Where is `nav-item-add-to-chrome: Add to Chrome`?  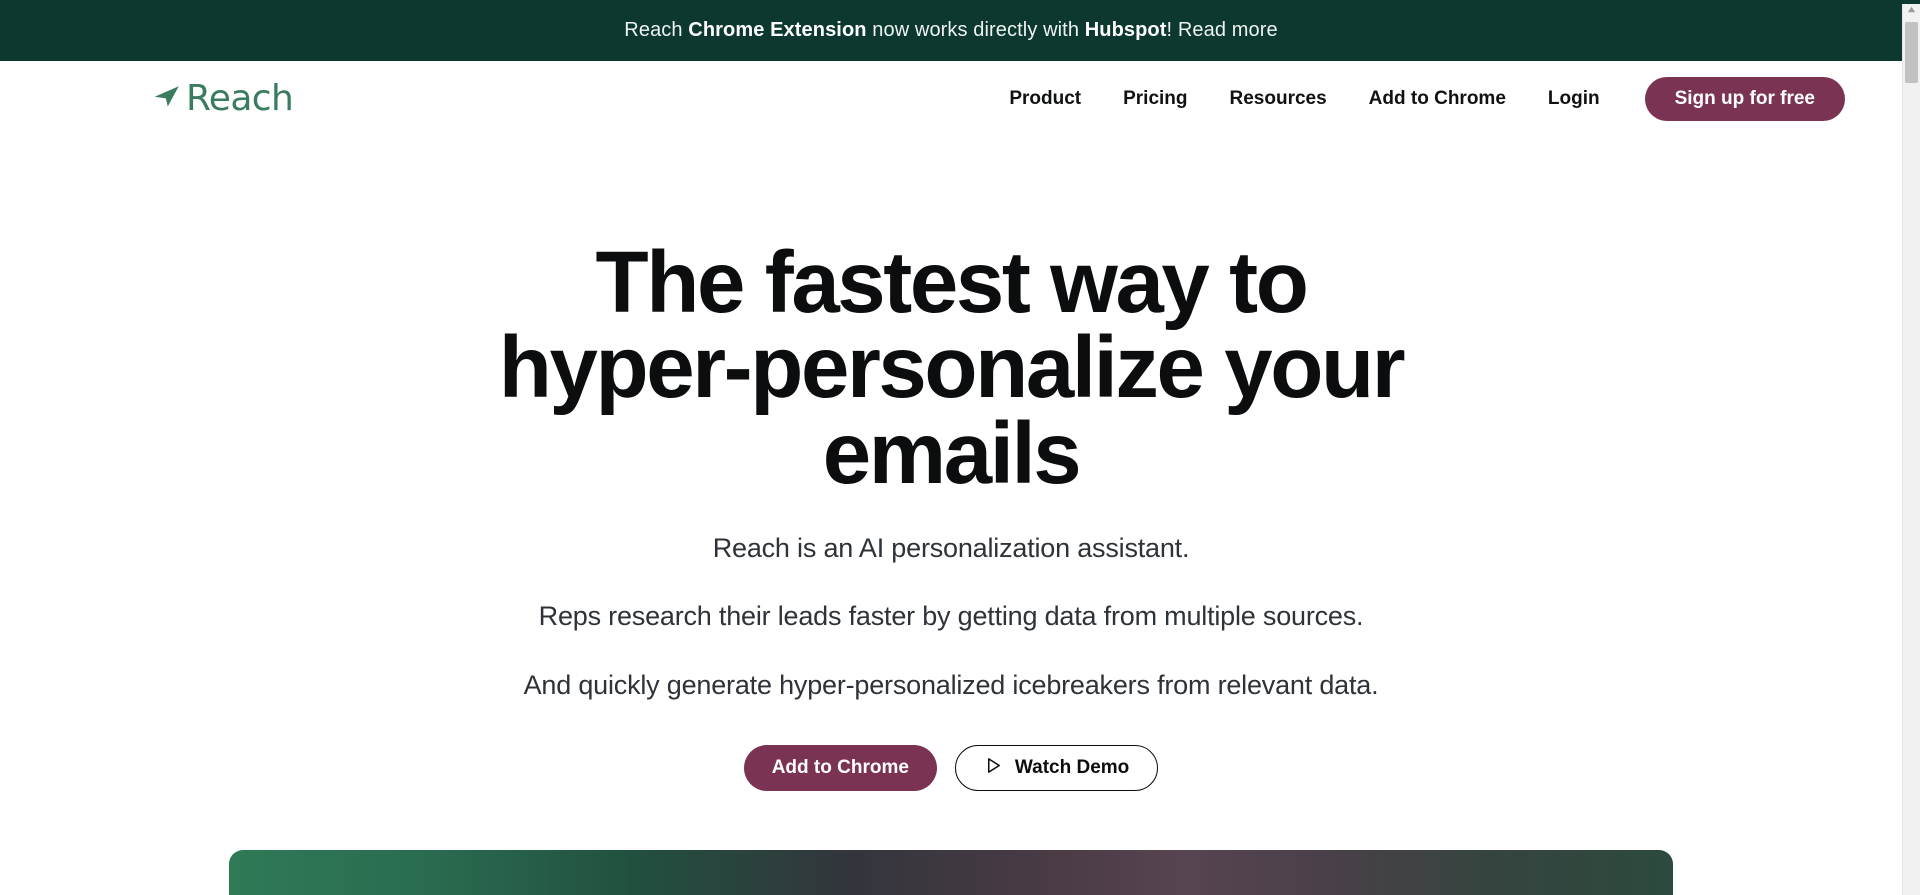 nav-item-add-to-chrome: Add to Chrome is located at coordinates (1437, 99).